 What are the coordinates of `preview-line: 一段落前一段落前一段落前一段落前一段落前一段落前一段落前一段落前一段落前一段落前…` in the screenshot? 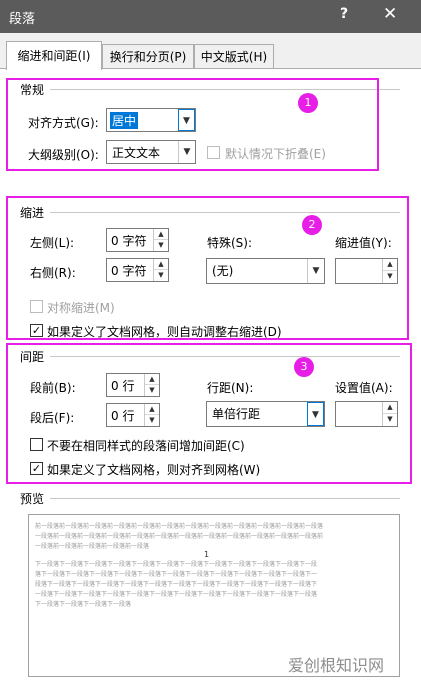 It's located at (179, 536).